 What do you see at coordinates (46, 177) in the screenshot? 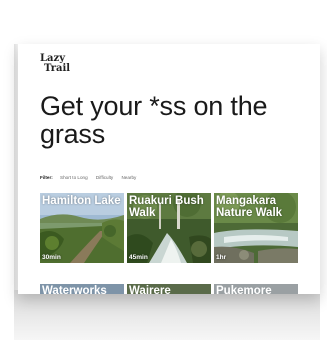
I see `filter-label: Filter:` at bounding box center [46, 177].